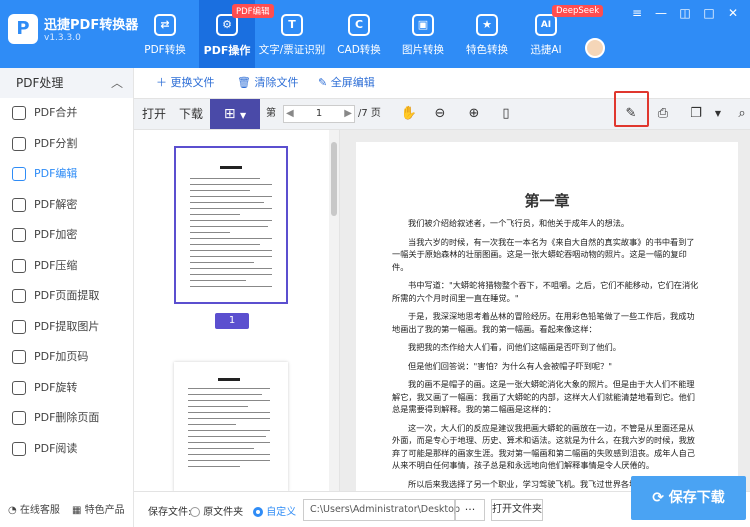 This screenshot has width=750, height=527. What do you see at coordinates (19, 448) in the screenshot?
I see `read-icon` at bounding box center [19, 448].